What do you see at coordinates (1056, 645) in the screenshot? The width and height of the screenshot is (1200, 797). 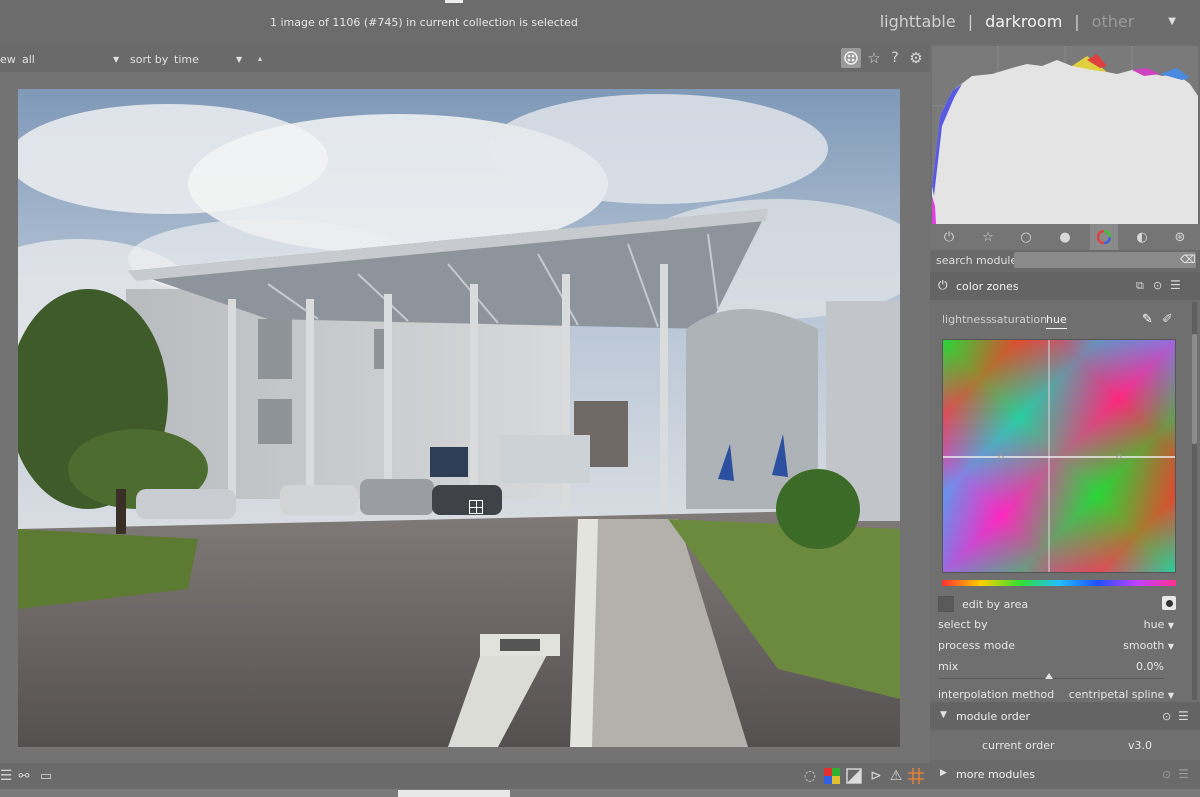 I see `process-mode-row: process mode smooth ▼` at bounding box center [1056, 645].